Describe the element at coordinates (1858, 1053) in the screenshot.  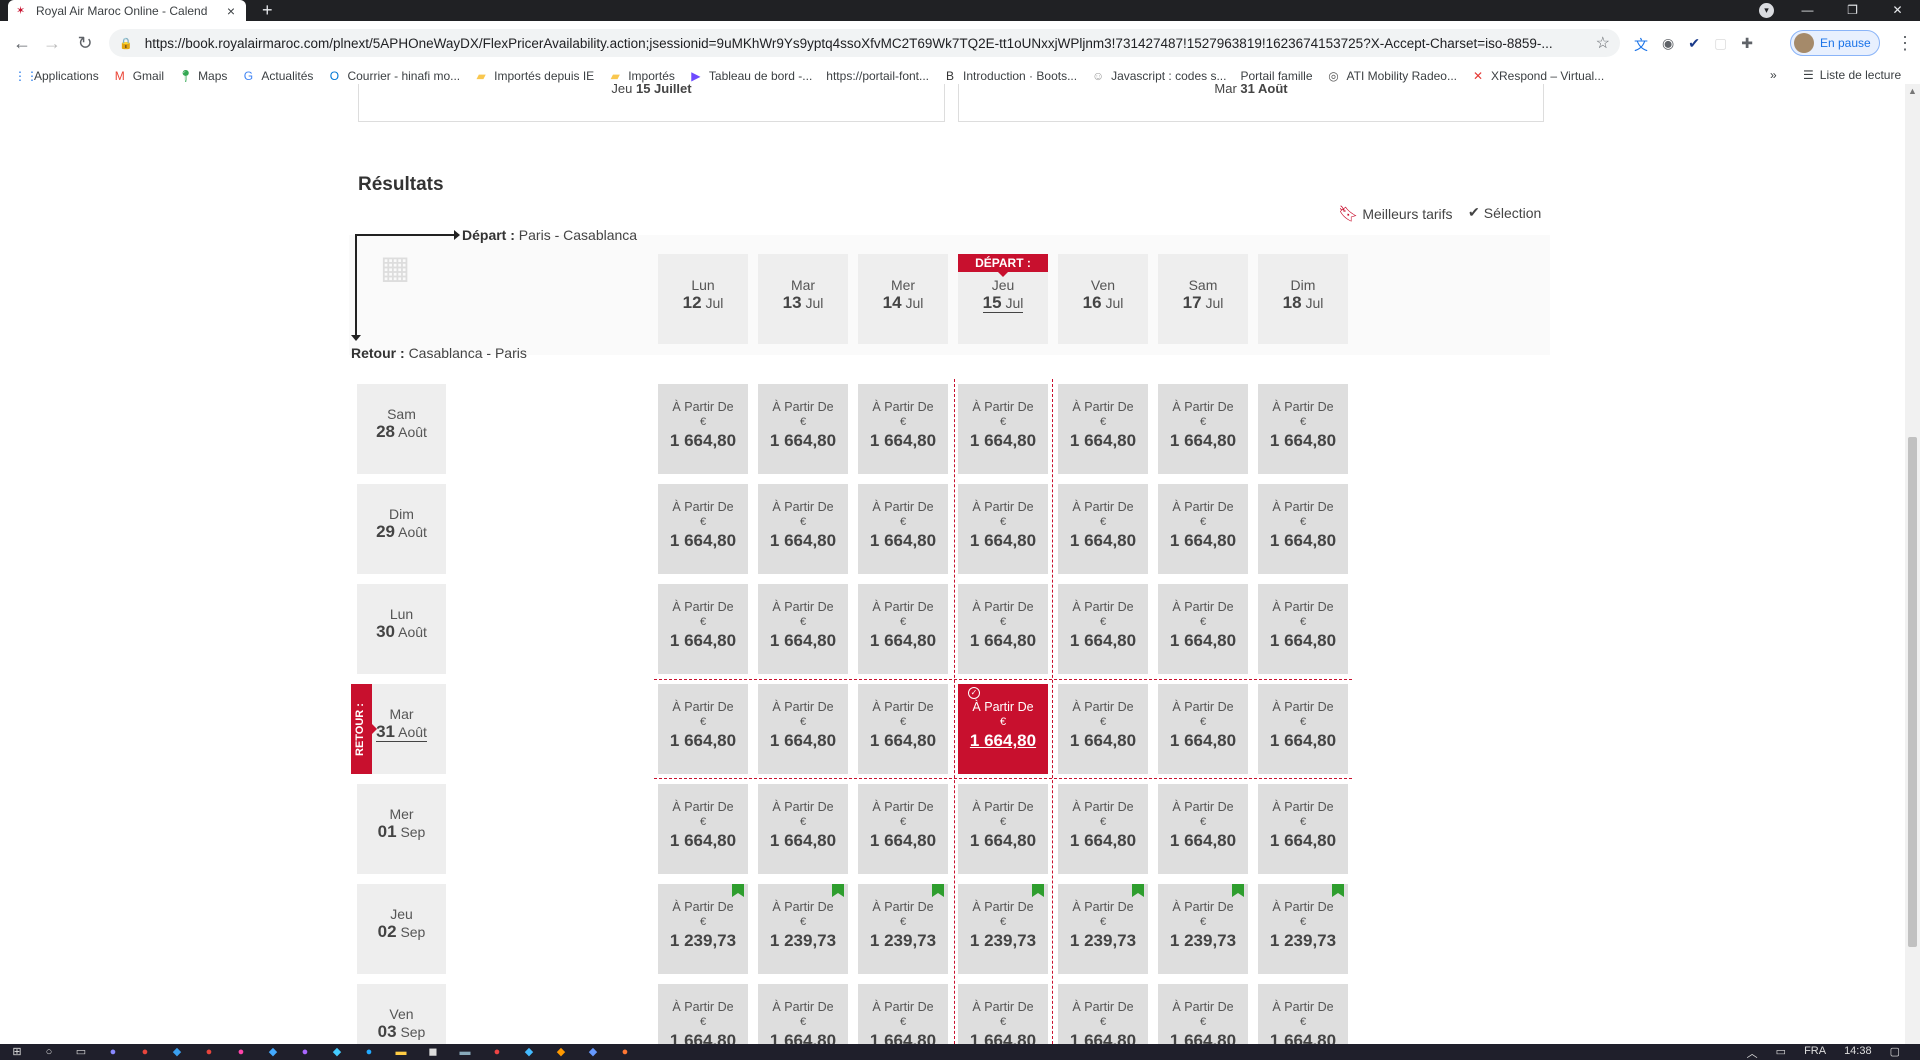
I see `clock: 14:38` at that location.